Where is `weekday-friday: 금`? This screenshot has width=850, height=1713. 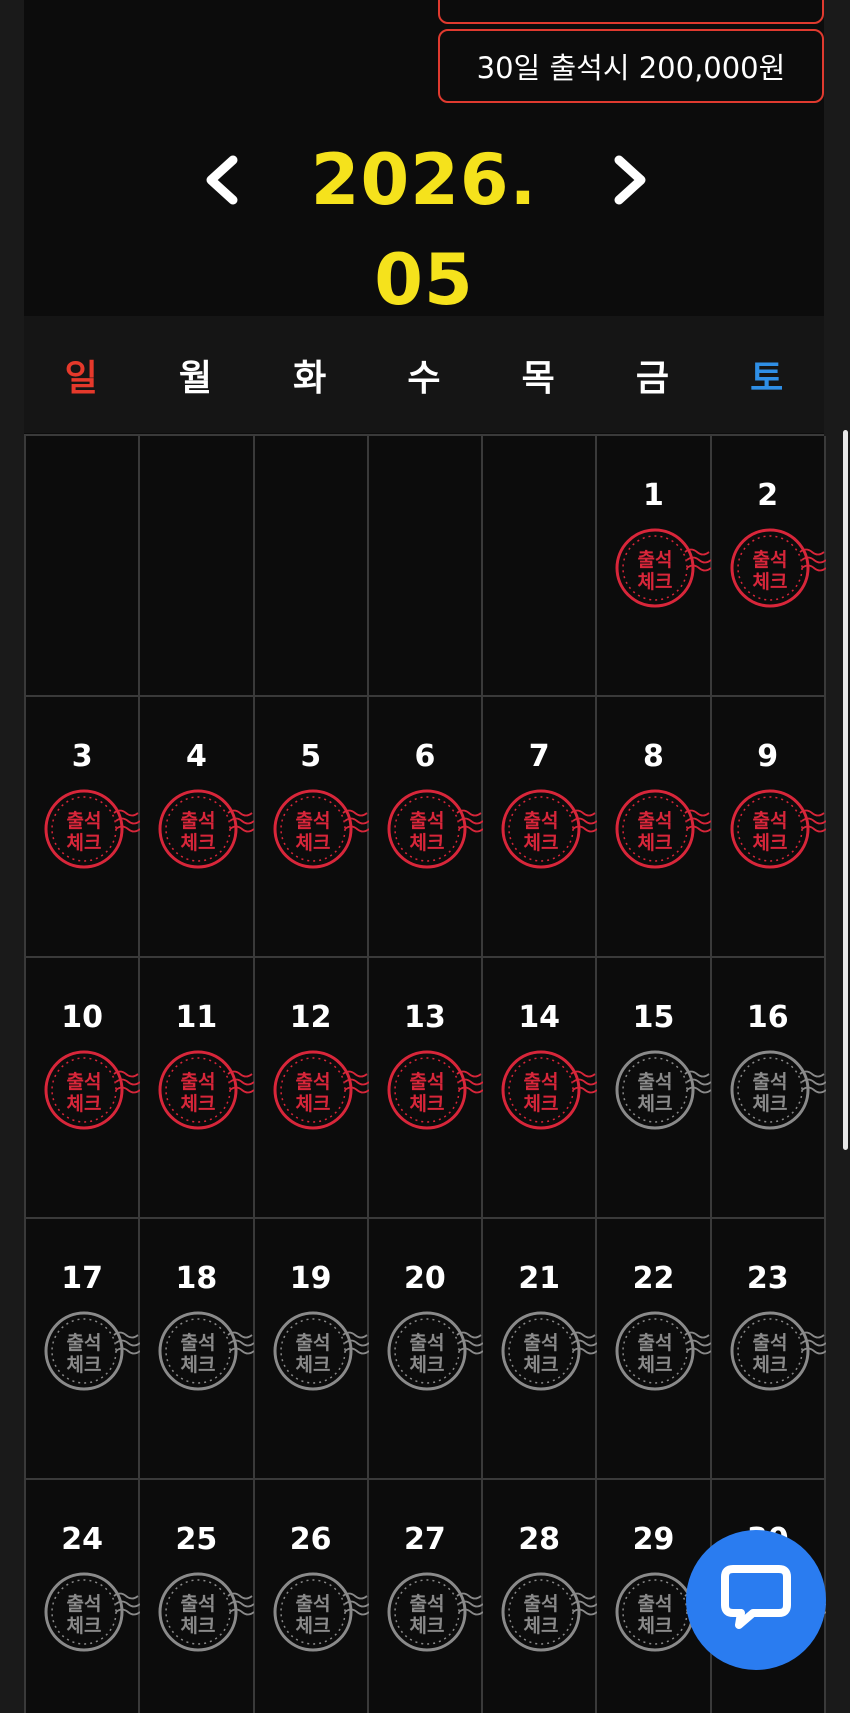 weekday-friday: 금 is located at coordinates (652, 378).